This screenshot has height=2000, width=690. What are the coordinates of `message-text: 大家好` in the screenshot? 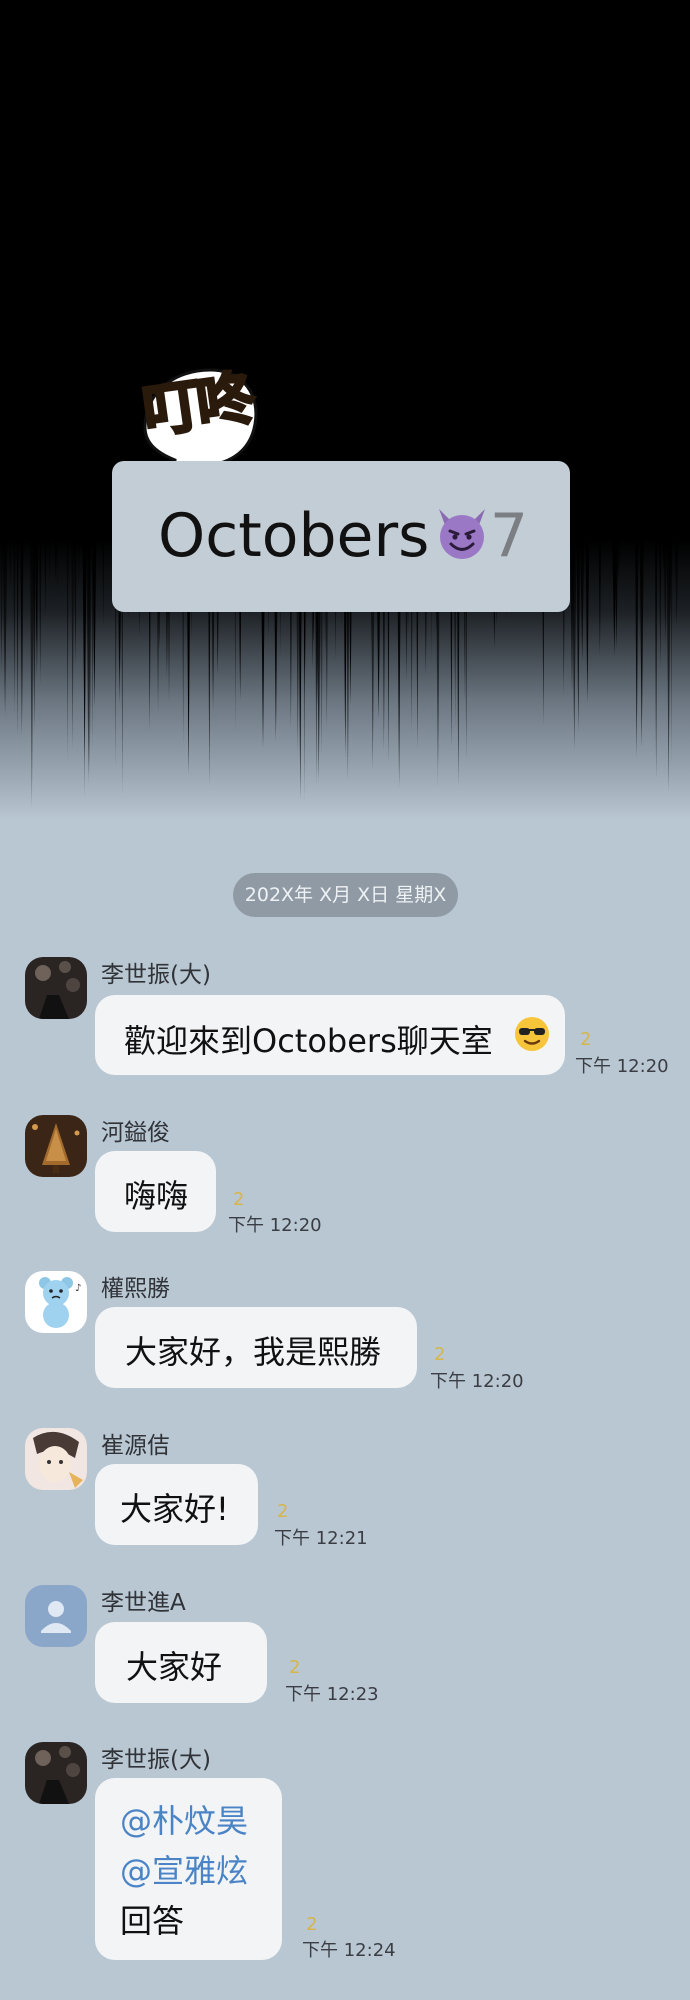 It's located at (174, 1667).